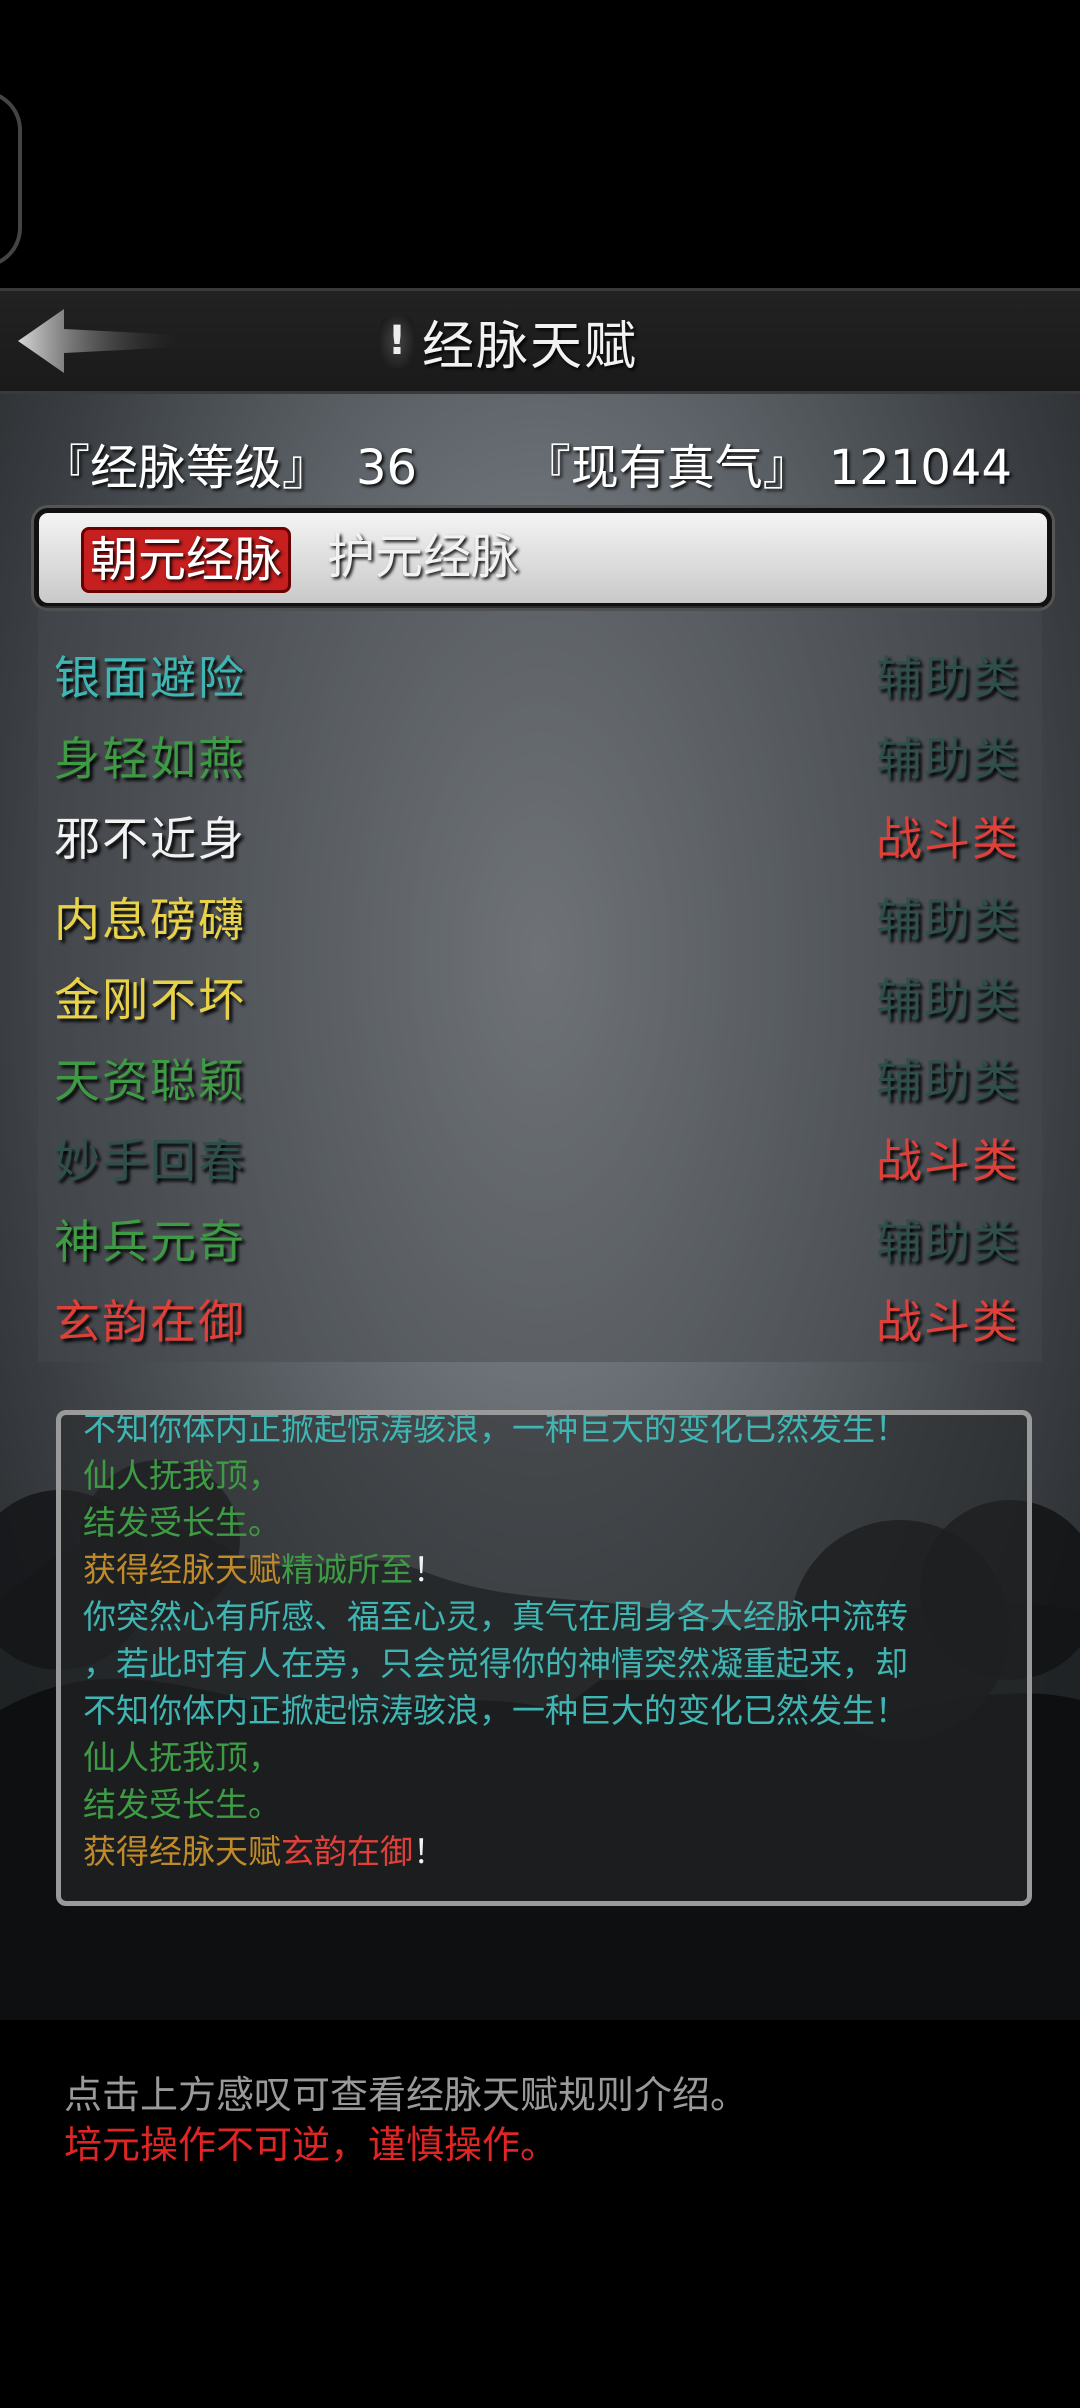  Describe the element at coordinates (540, 1238) in the screenshot. I see `talent-row: 神兵元奇 辅助类` at that location.